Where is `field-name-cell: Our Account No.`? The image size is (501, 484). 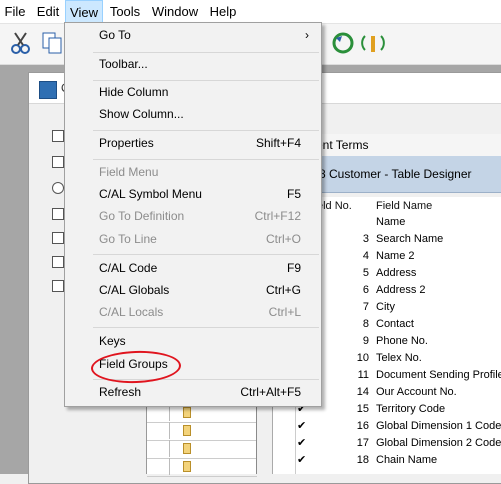 field-name-cell: Our Account No. is located at coordinates (416, 392).